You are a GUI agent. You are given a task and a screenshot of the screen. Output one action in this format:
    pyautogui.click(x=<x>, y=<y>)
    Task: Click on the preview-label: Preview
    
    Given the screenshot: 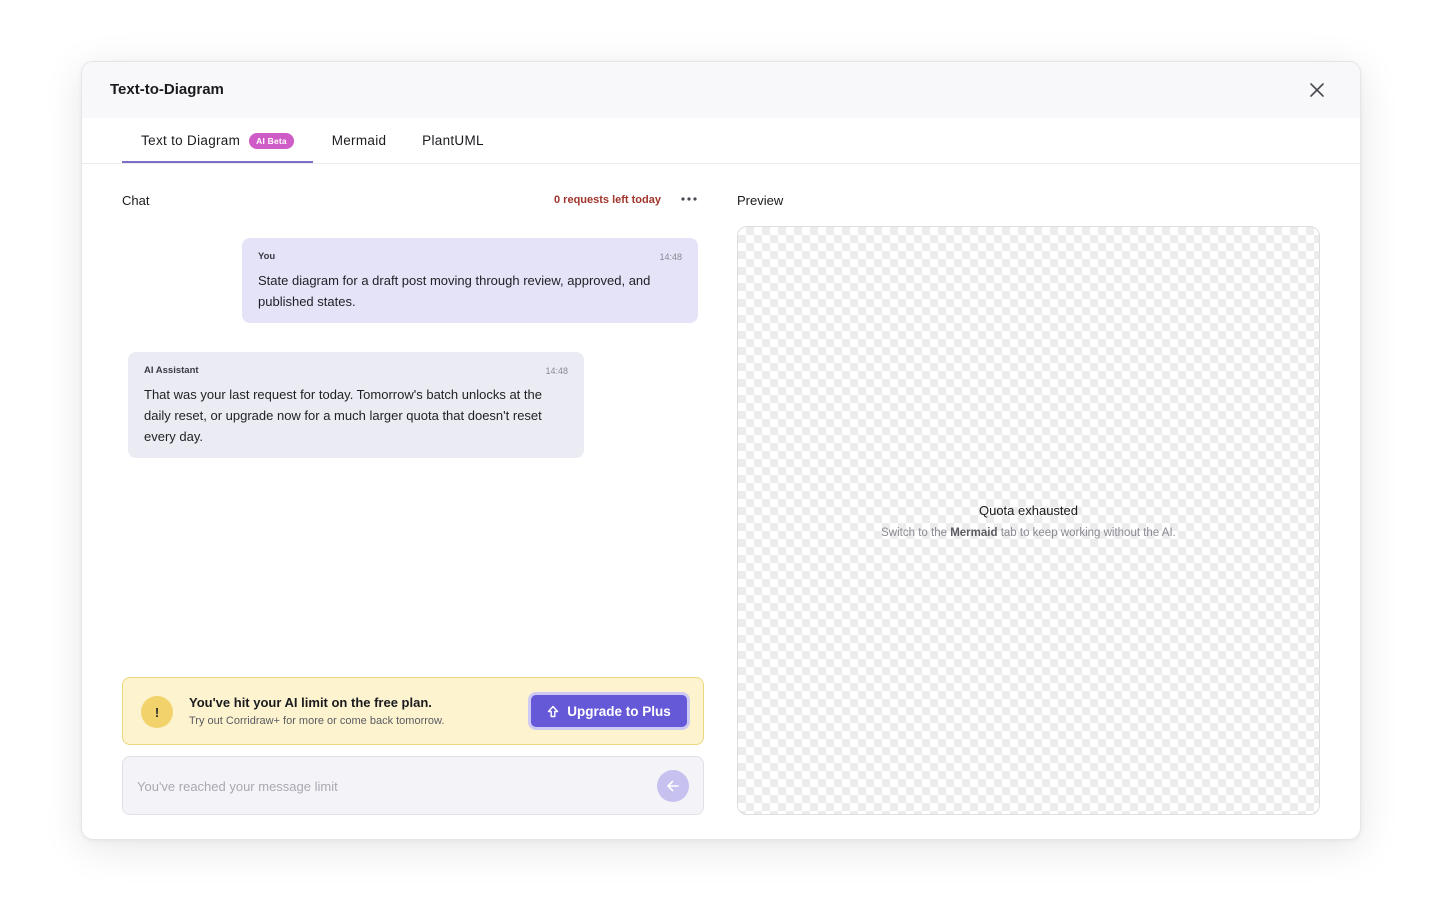 What is the action you would take?
    pyautogui.click(x=760, y=200)
    